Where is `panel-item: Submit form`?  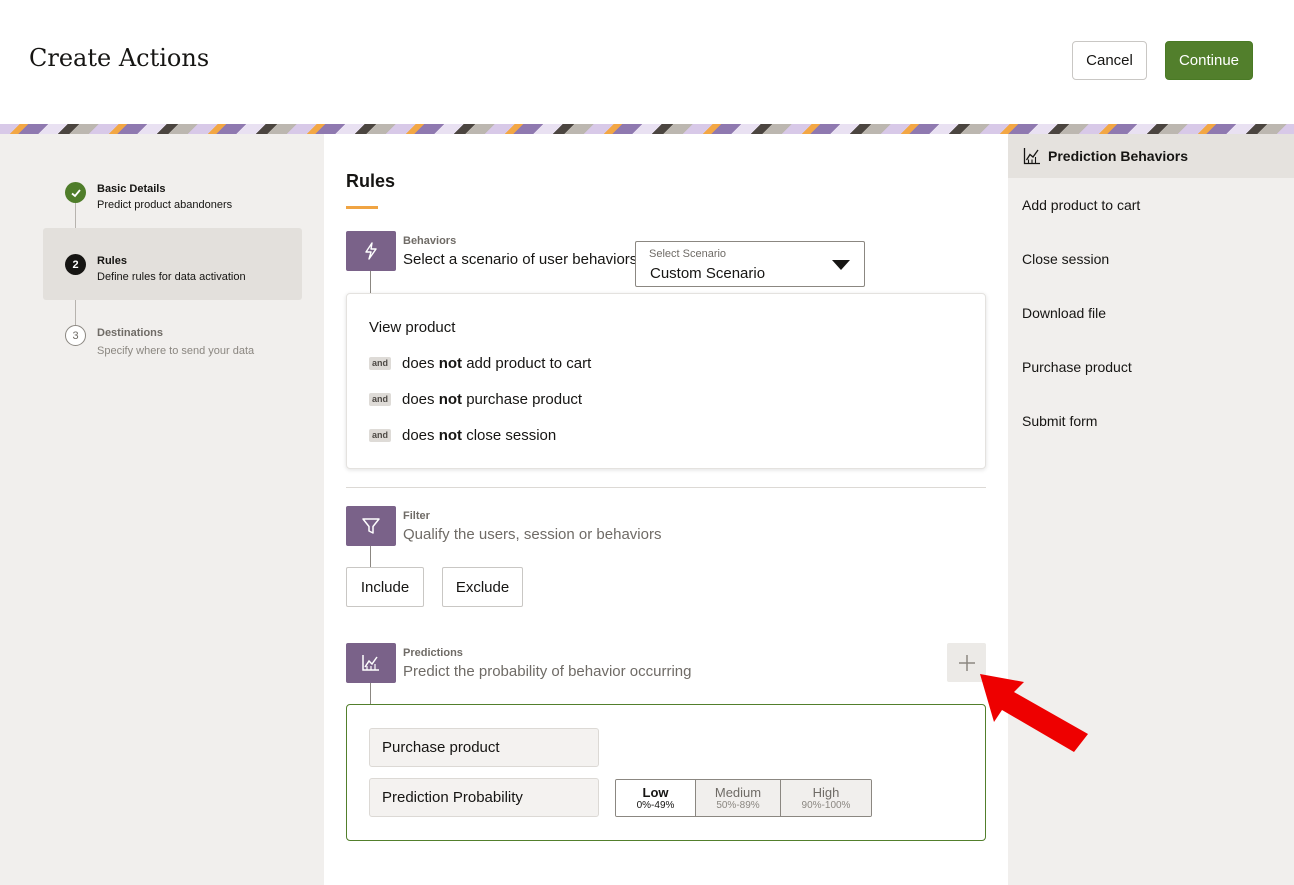 panel-item: Submit form is located at coordinates (1059, 421).